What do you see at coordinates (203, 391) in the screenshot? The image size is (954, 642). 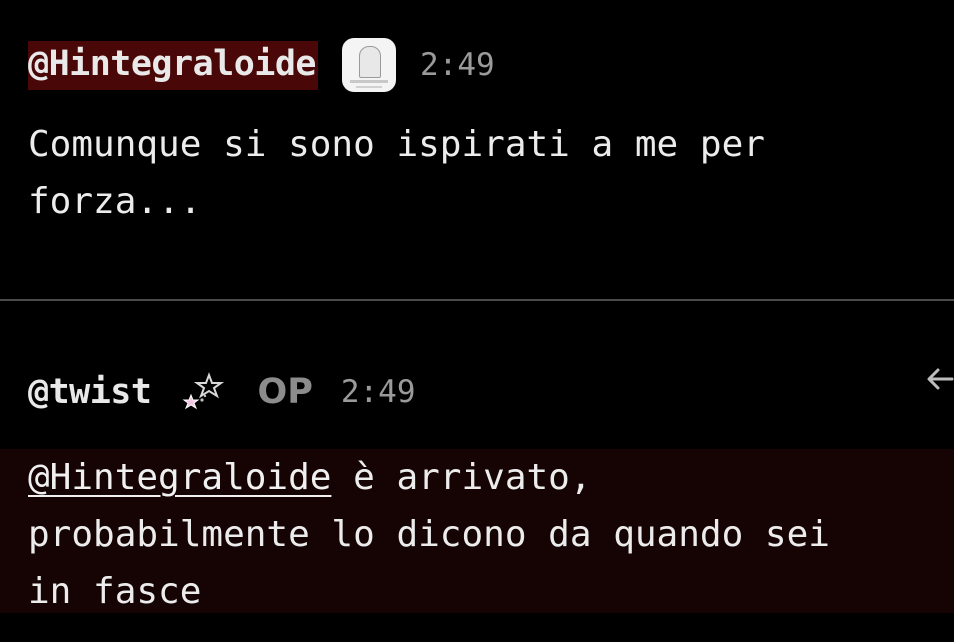 I see `stars-icon` at bounding box center [203, 391].